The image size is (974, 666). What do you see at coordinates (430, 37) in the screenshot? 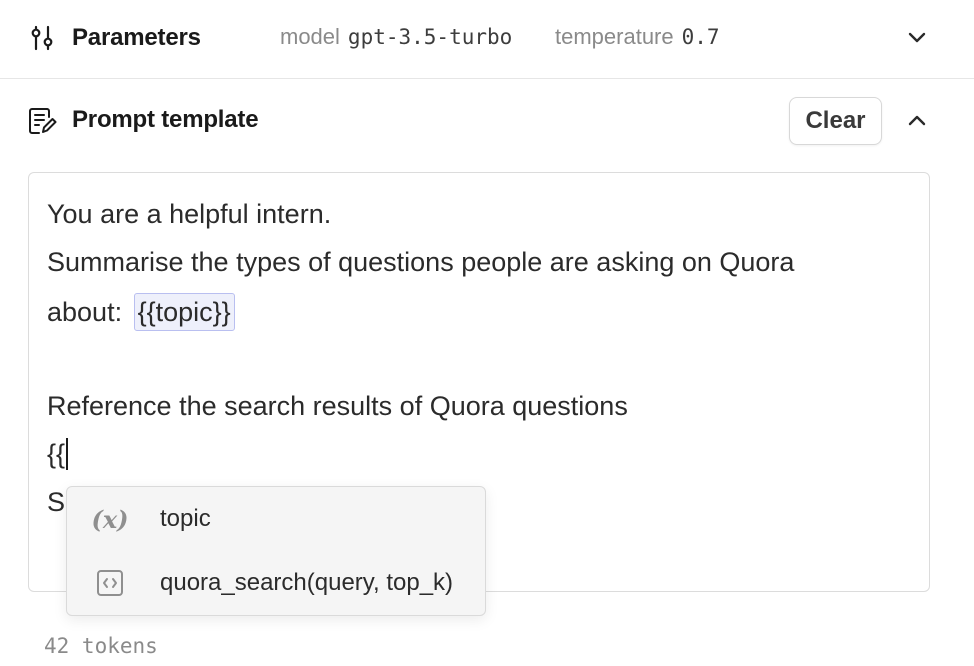
I see `model-value: gpt-3.5-turbo` at bounding box center [430, 37].